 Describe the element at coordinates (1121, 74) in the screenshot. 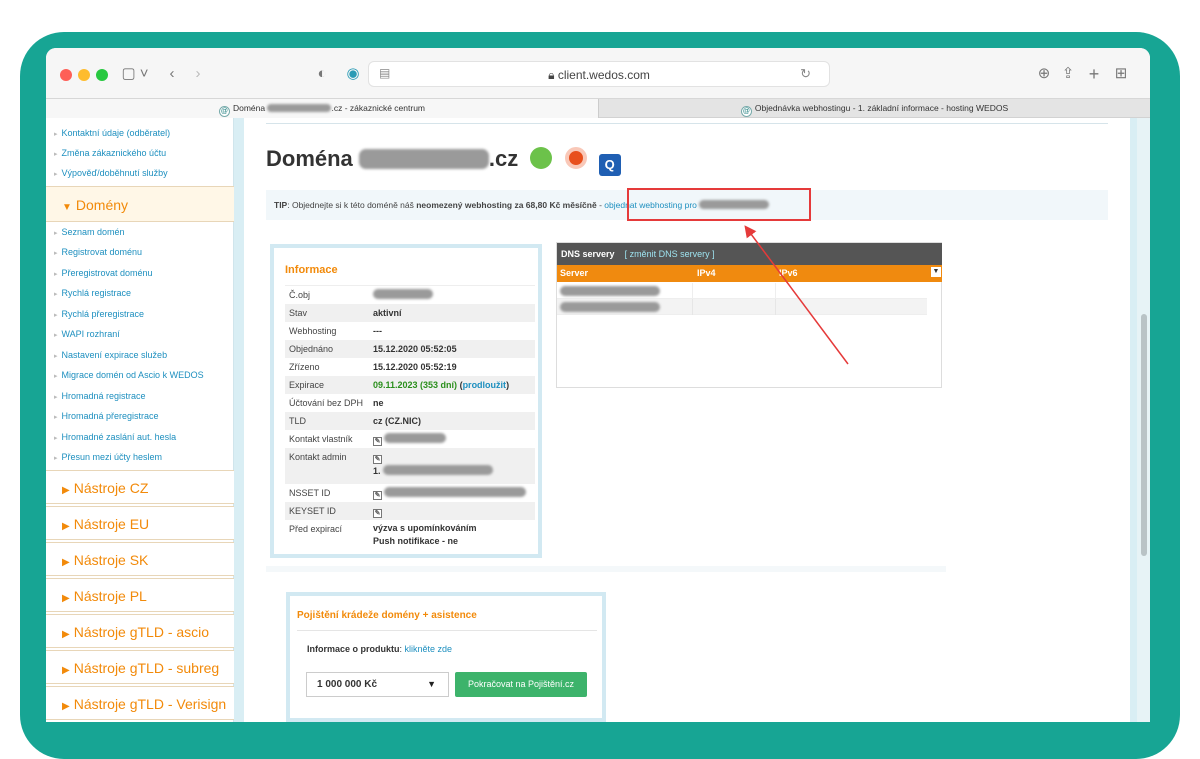

I see `tab-overview-icon: ⊞` at that location.